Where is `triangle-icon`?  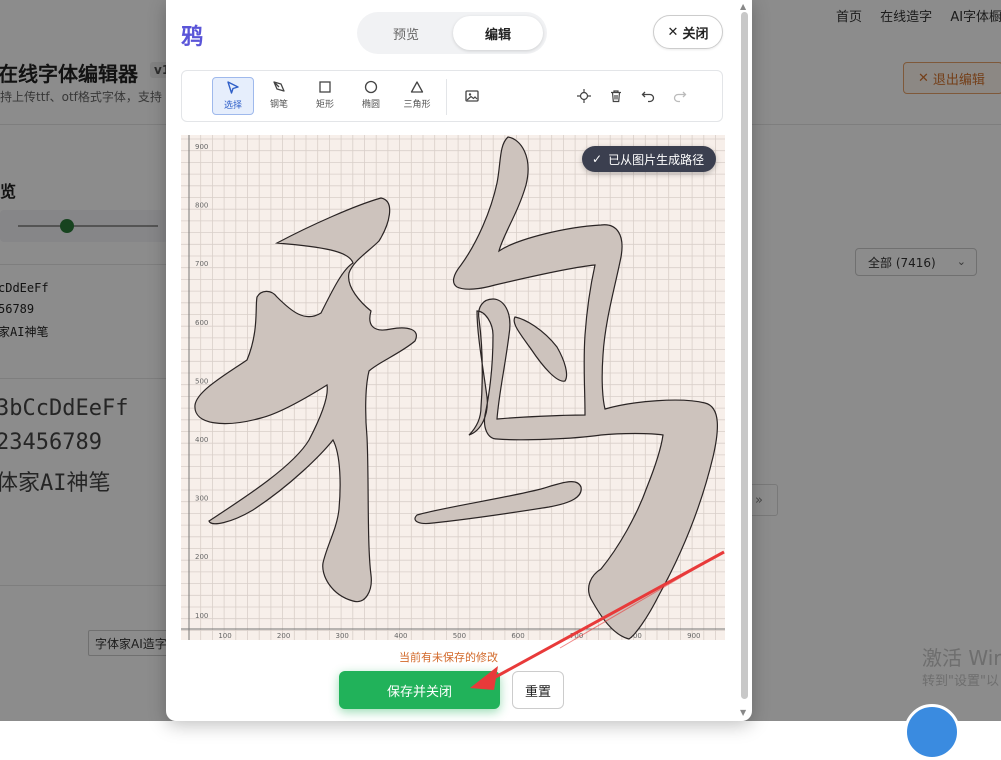
triangle-icon is located at coordinates (417, 87).